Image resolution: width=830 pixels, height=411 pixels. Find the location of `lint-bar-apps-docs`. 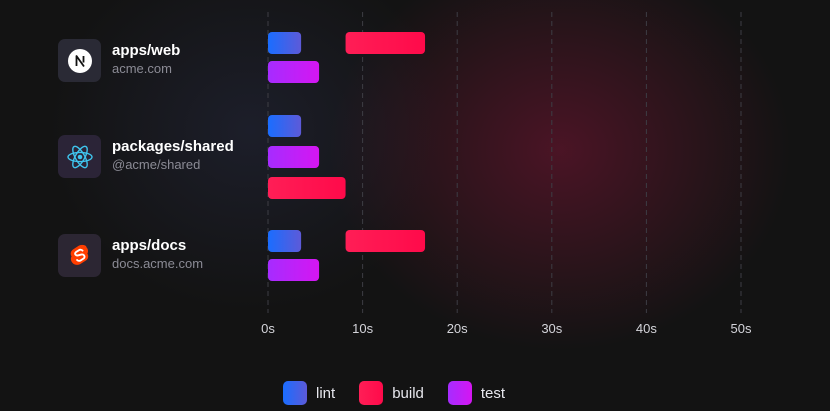

lint-bar-apps-docs is located at coordinates (285, 241).